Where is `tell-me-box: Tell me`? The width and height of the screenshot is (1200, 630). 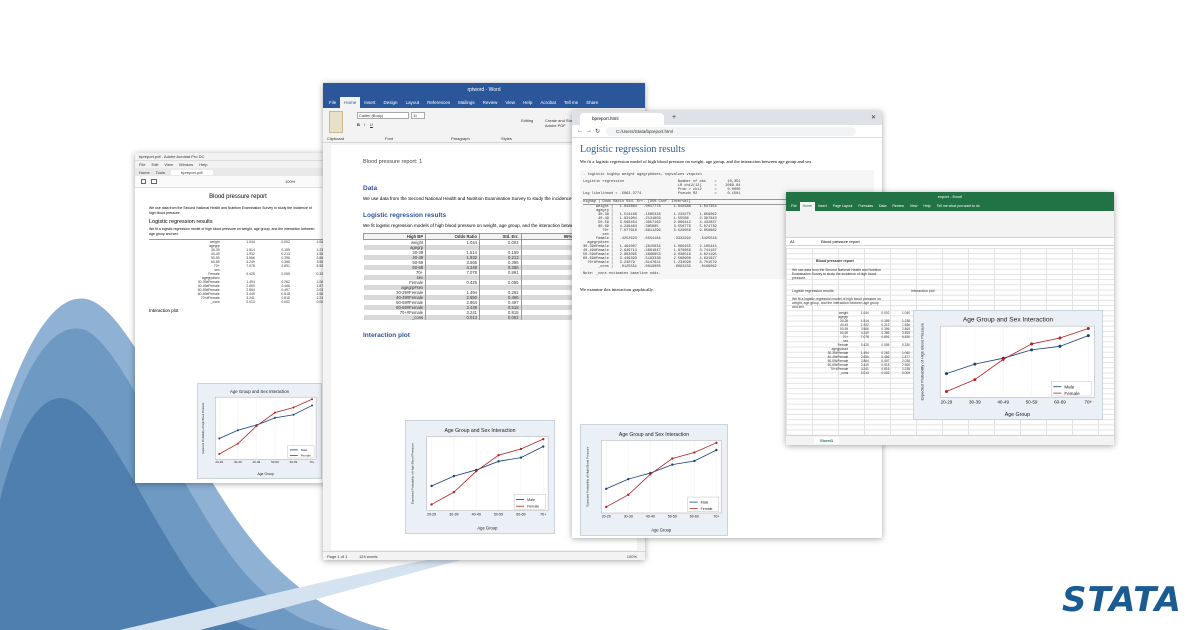
tell-me-box: Tell me is located at coordinates (571, 102).